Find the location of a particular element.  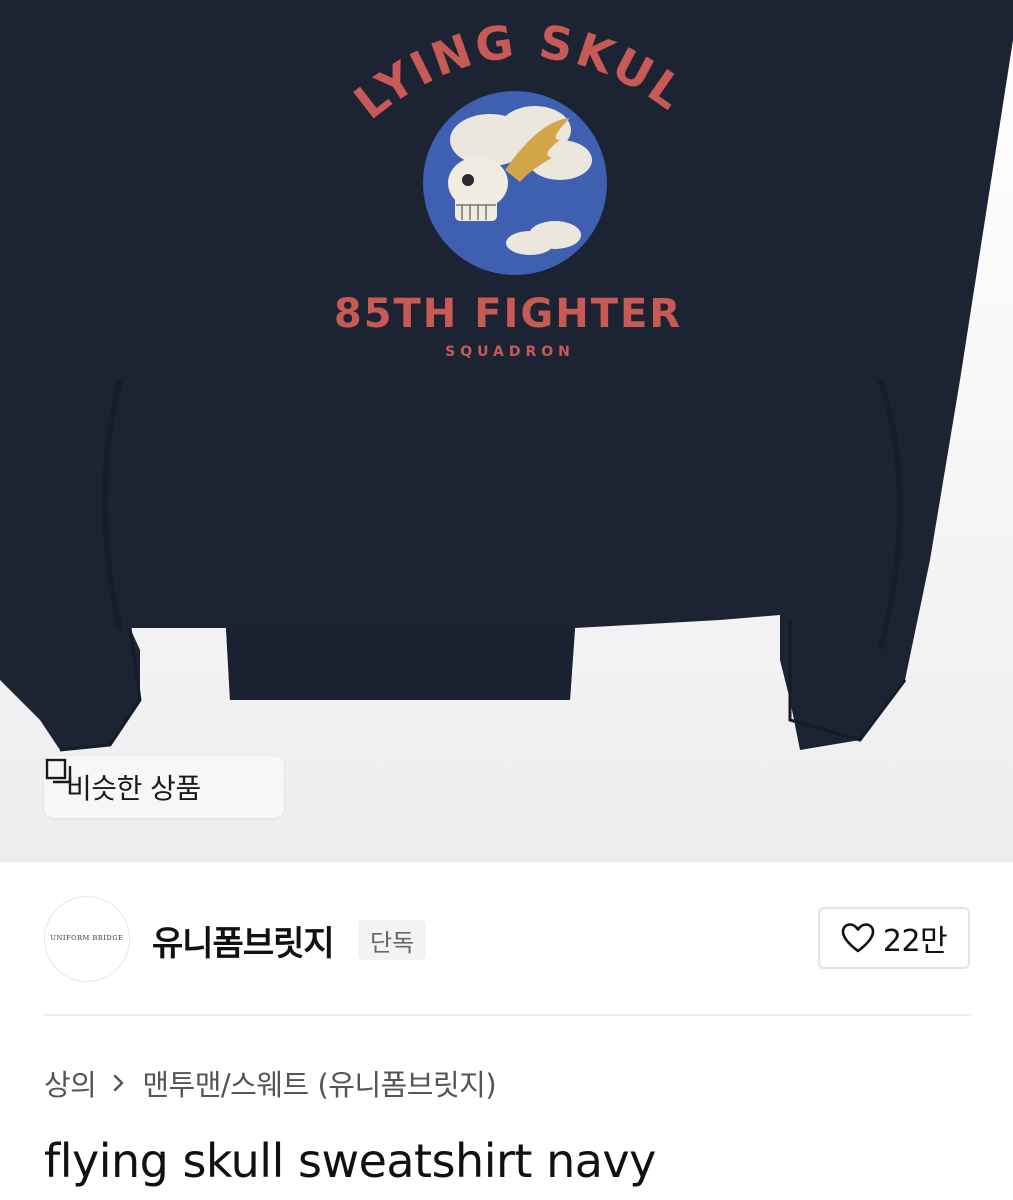

brand-logo: UNIFORM BRIDGE is located at coordinates (87, 939).